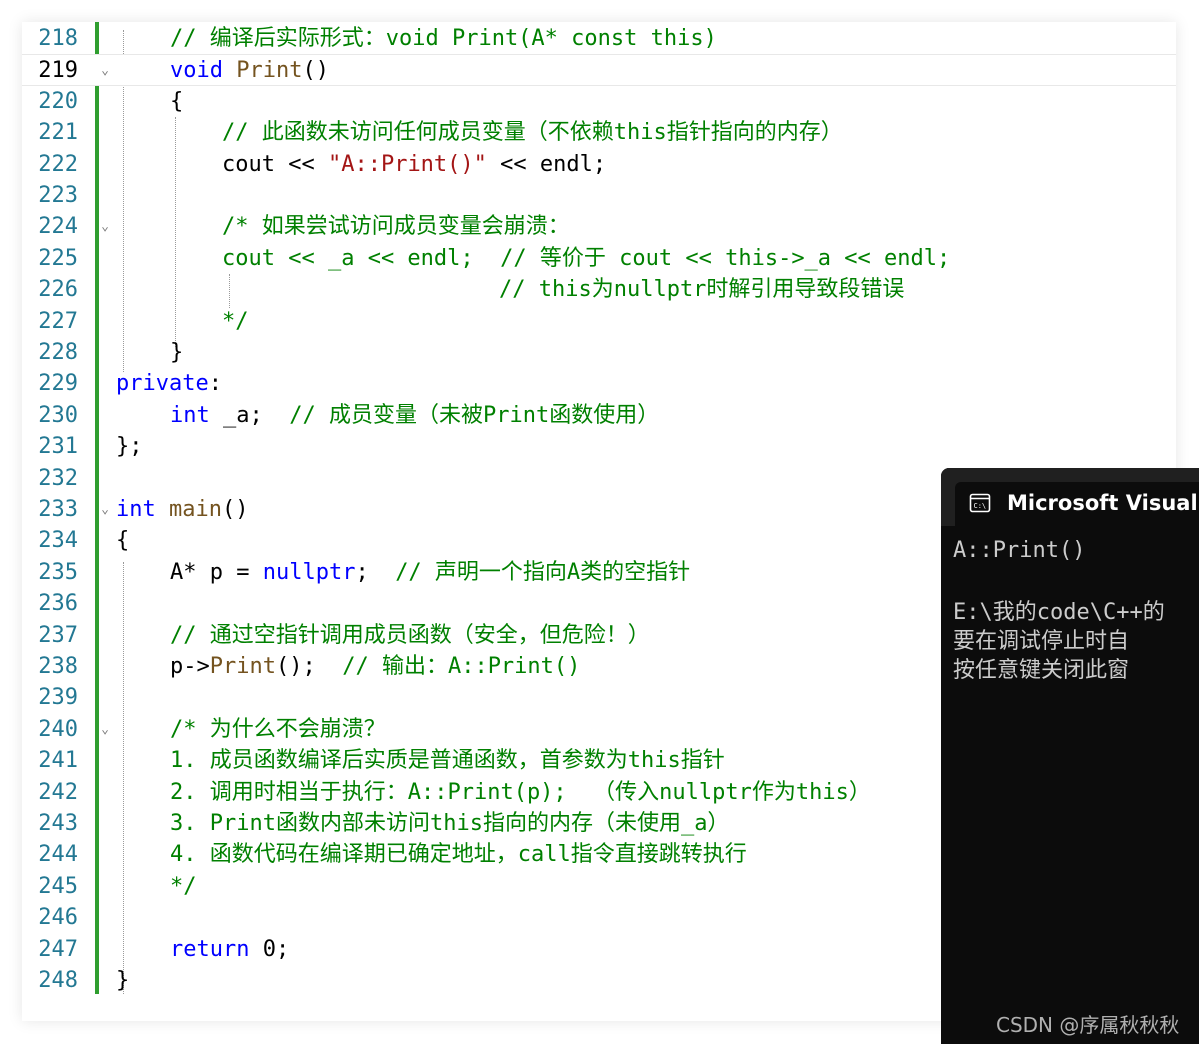 The height and width of the screenshot is (1044, 1199). I want to click on code-line: 230 int _a; // 成员变量（未被Print函数使用）, so click(599, 415).